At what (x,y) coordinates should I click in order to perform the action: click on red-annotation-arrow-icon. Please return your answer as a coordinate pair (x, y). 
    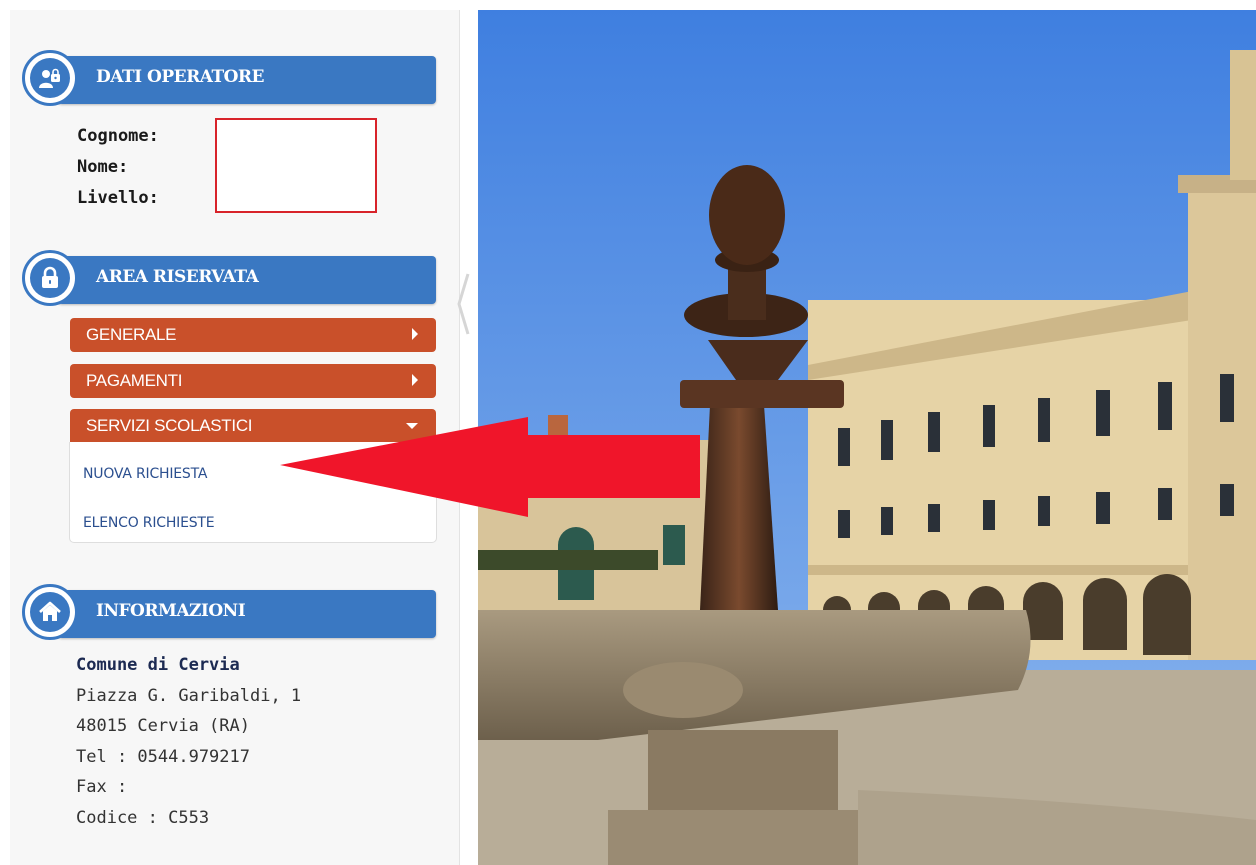
    Looking at the image, I should click on (490, 467).